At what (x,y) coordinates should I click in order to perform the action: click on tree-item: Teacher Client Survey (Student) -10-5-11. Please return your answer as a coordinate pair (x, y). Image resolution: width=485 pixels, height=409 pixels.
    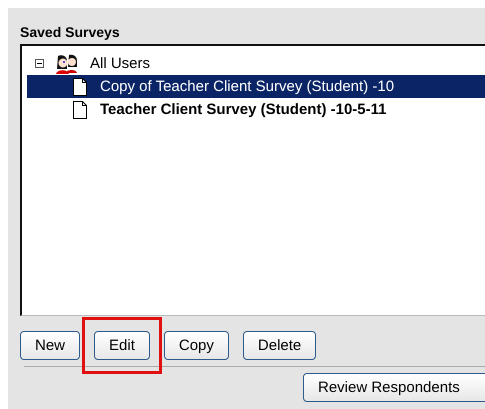
    Looking at the image, I should click on (256, 109).